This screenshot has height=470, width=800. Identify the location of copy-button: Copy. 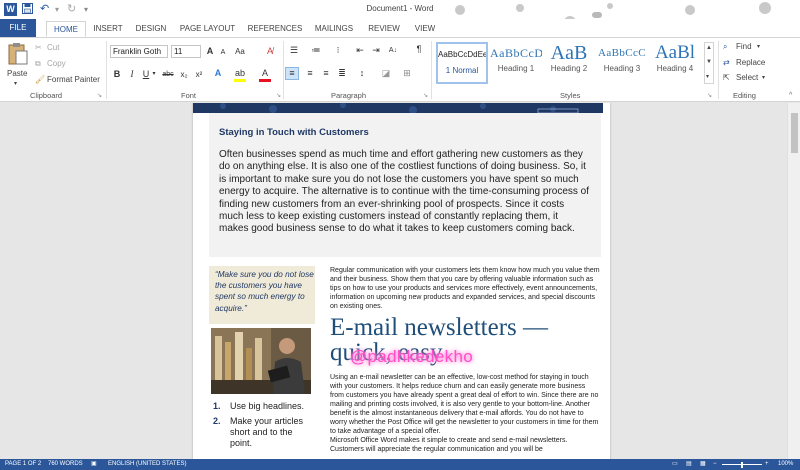
(56, 64).